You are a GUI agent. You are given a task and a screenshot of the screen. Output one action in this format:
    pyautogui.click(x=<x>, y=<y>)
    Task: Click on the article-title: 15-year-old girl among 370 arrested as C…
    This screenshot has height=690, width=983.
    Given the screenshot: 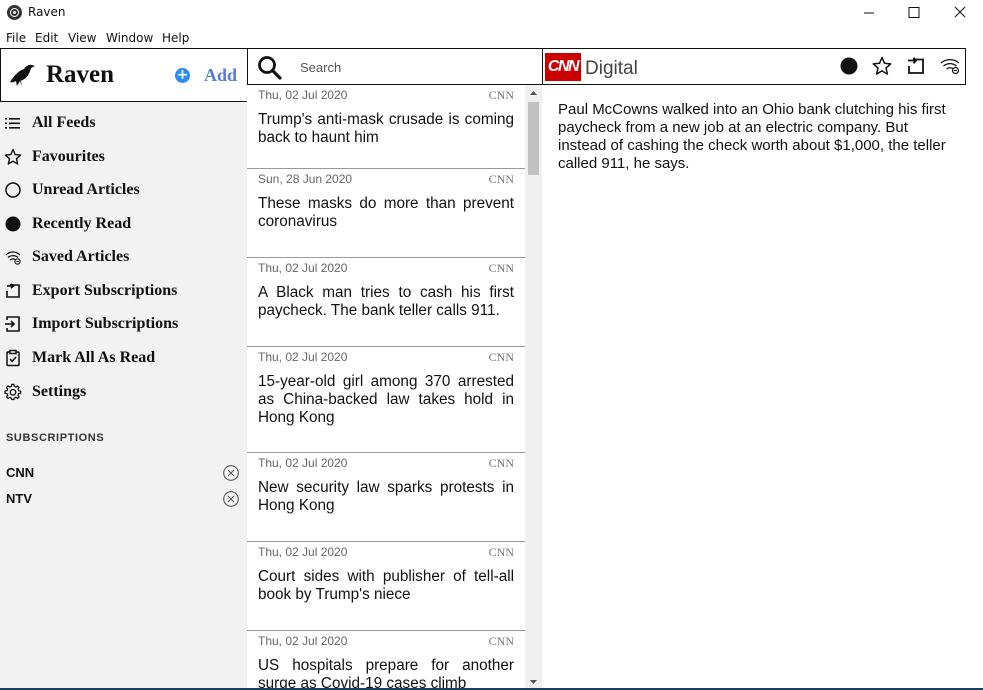 What is the action you would take?
    pyautogui.click(x=386, y=399)
    